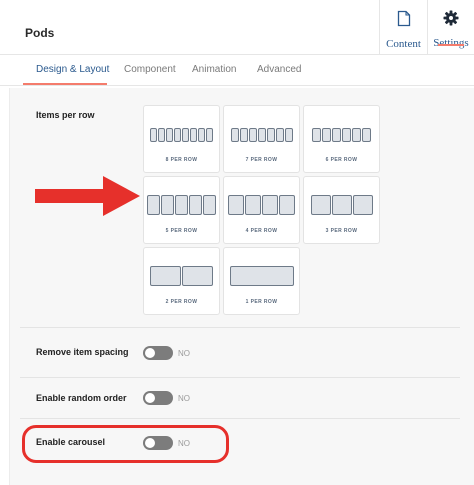 The width and height of the screenshot is (474, 485). Describe the element at coordinates (72, 69) in the screenshot. I see `tab-design-layout: Design & Layout` at that location.